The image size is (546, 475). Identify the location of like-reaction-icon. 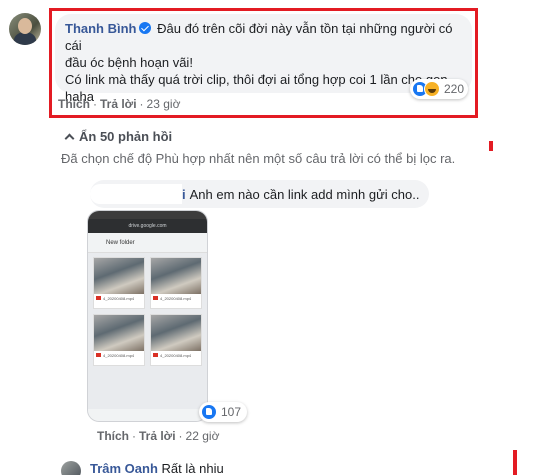
(209, 412).